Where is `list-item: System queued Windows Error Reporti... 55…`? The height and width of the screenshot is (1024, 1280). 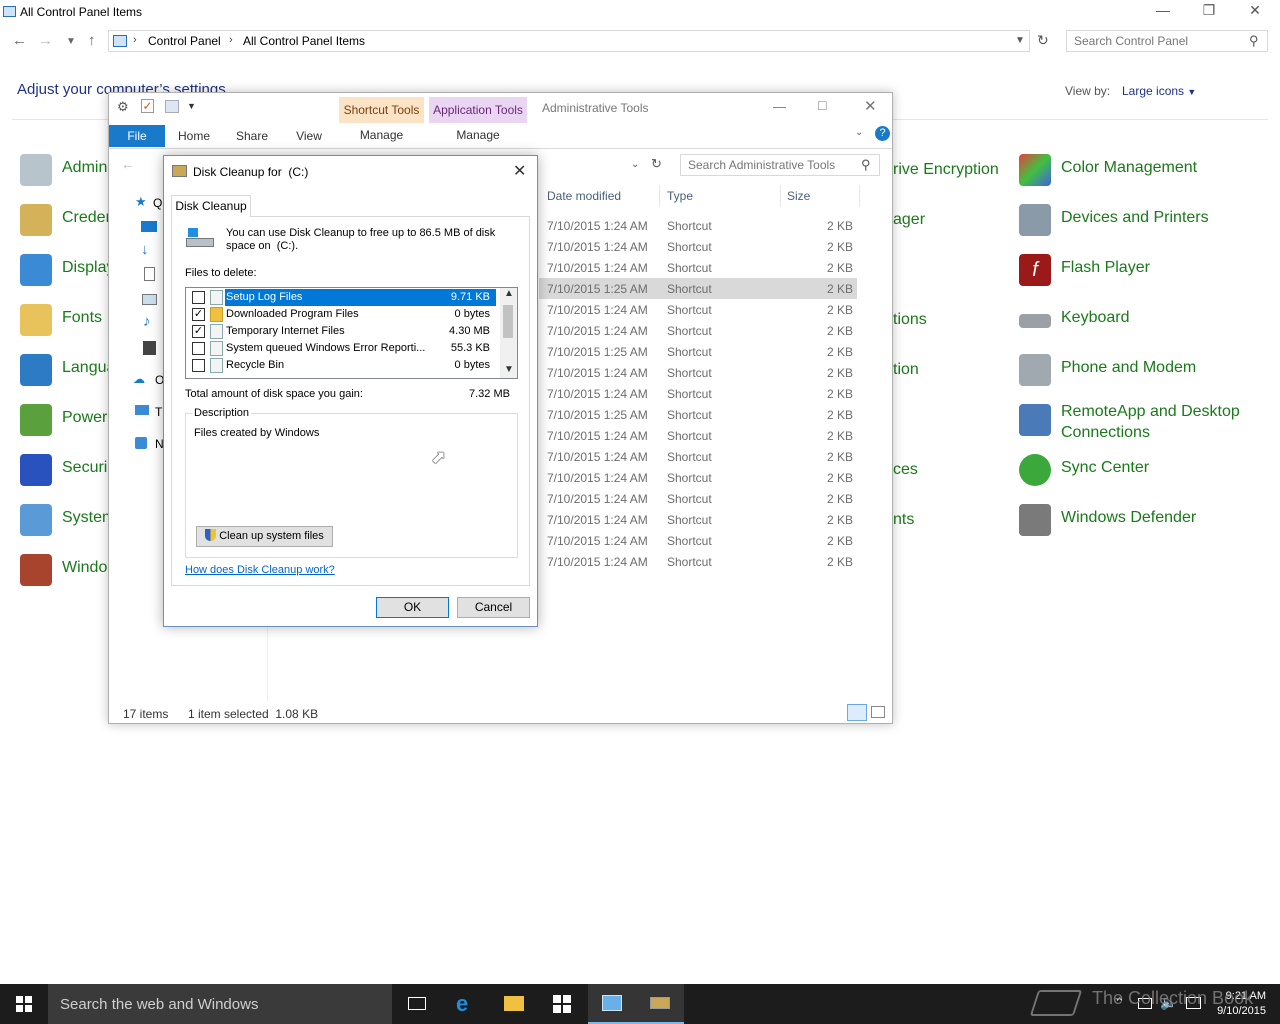 list-item: System queued Windows Error Reporti... 55… is located at coordinates (343, 348).